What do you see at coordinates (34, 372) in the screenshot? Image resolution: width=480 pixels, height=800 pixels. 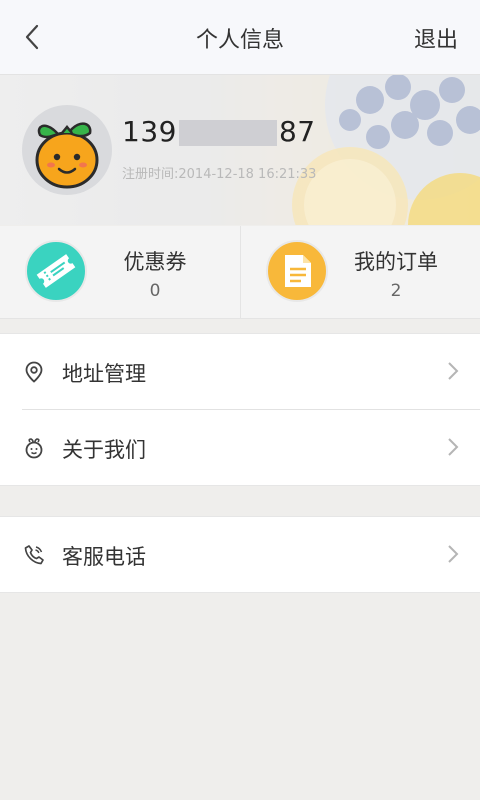 I see `location-pin-icon` at bounding box center [34, 372].